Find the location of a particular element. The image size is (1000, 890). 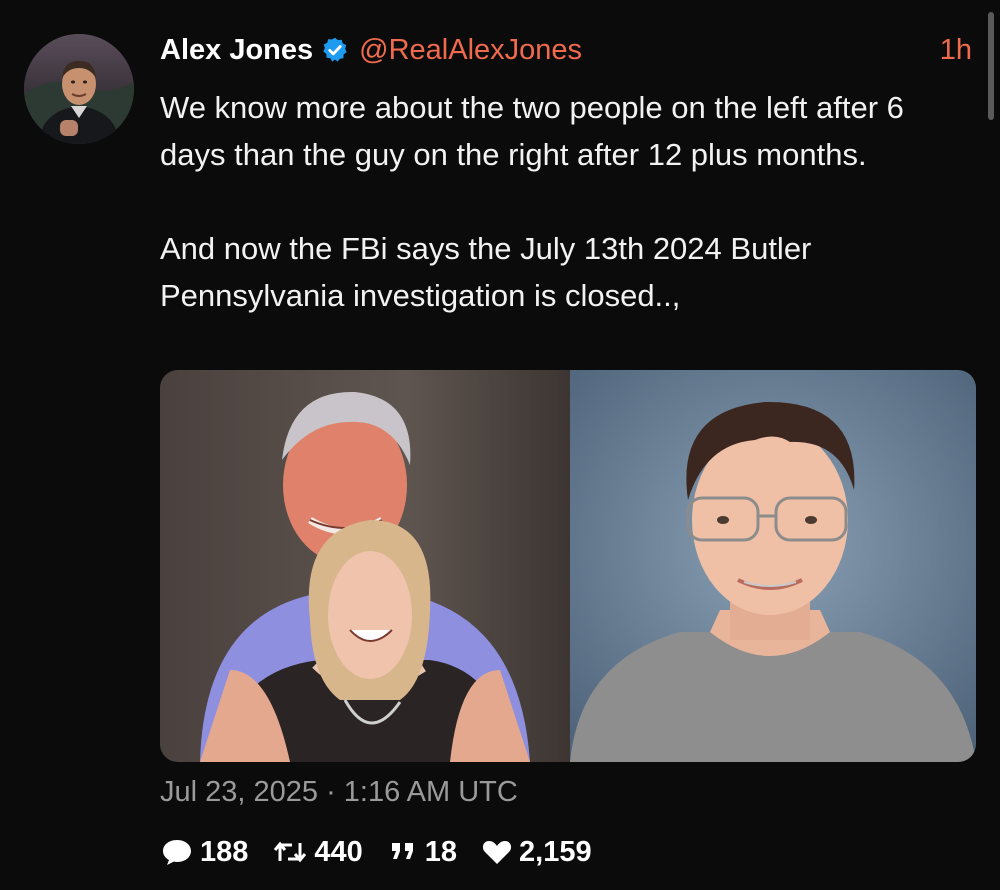

tweet-header: Alex Jones @RealAlexJones is located at coordinates (371, 50).